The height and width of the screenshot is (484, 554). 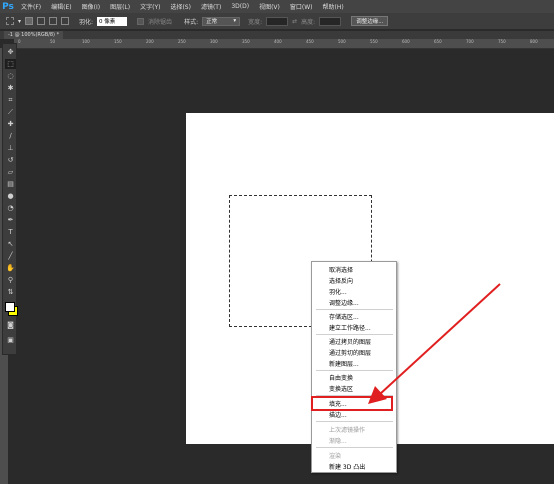 What do you see at coordinates (10, 136) in the screenshot?
I see `brush-icon: ∕` at bounding box center [10, 136].